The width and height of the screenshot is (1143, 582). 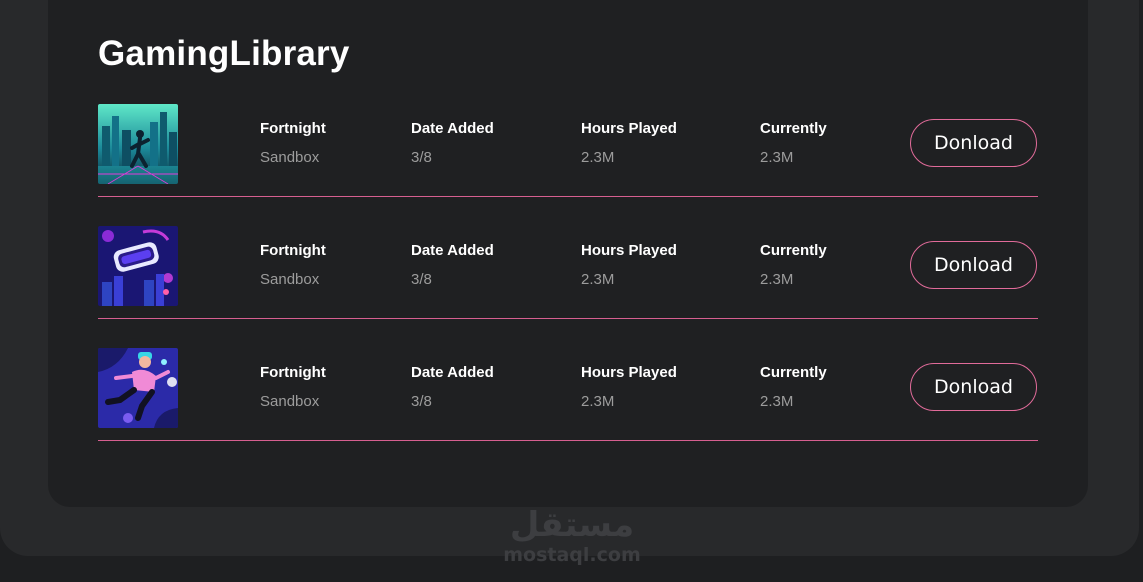 What do you see at coordinates (572, 525) in the screenshot?
I see `watermark-arabic: مستقل` at bounding box center [572, 525].